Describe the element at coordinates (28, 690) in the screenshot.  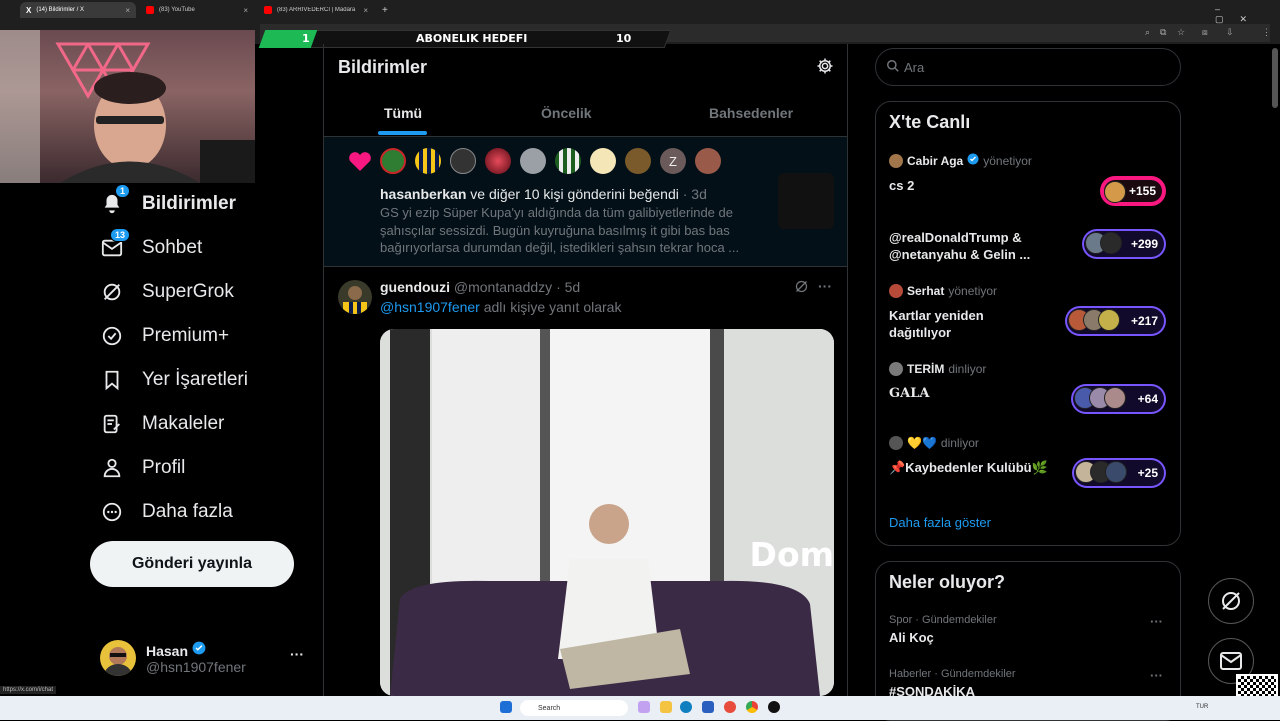
I see `status-url: https://x.com/i/chat` at that location.